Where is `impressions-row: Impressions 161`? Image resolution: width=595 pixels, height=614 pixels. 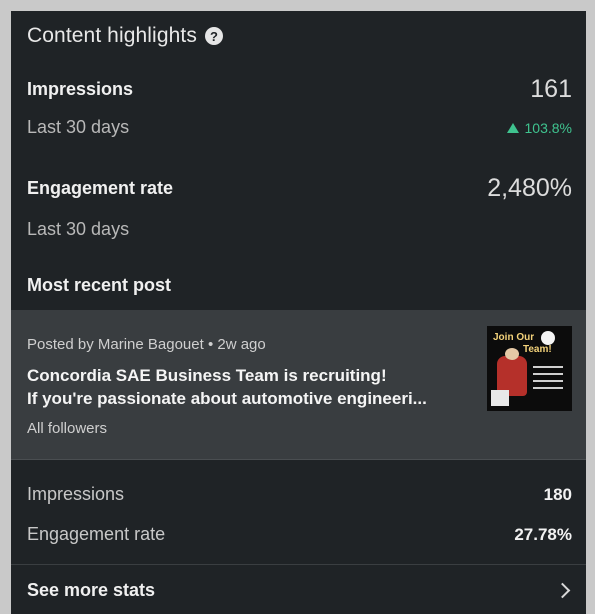
impressions-row: Impressions 161 is located at coordinates (299, 89).